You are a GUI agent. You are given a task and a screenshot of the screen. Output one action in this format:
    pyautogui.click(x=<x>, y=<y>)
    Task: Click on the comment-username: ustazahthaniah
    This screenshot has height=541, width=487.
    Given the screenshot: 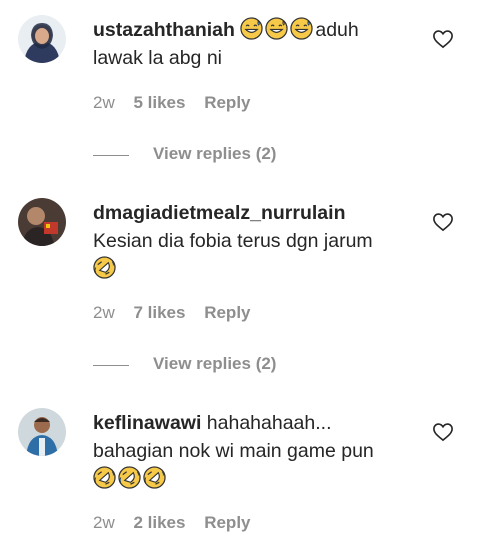 What is the action you would take?
    pyautogui.click(x=164, y=30)
    